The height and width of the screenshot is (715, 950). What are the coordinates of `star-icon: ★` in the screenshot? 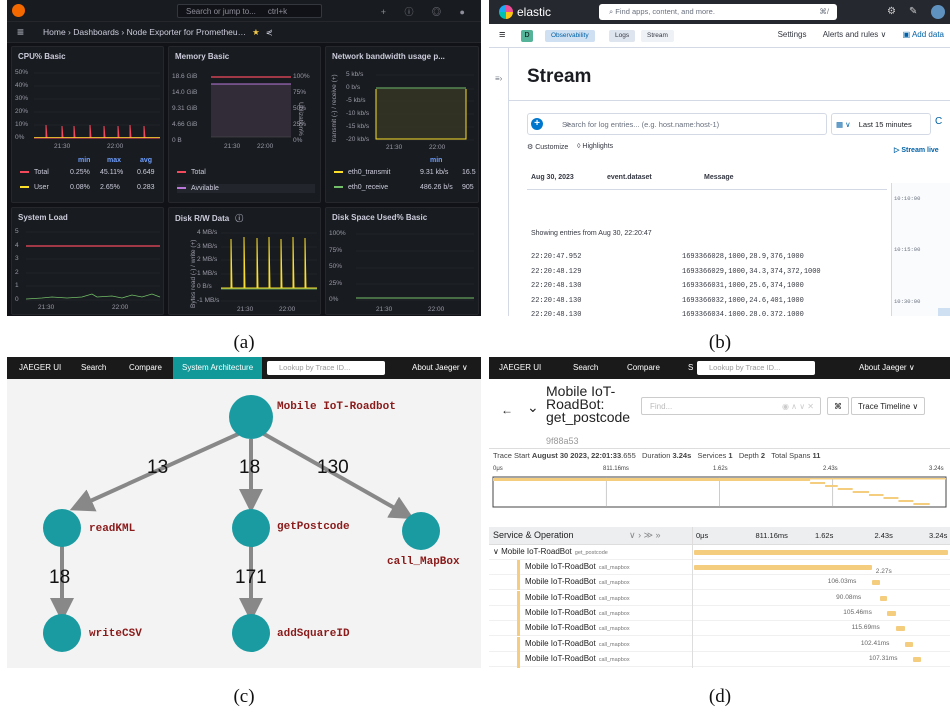 It's located at (256, 32).